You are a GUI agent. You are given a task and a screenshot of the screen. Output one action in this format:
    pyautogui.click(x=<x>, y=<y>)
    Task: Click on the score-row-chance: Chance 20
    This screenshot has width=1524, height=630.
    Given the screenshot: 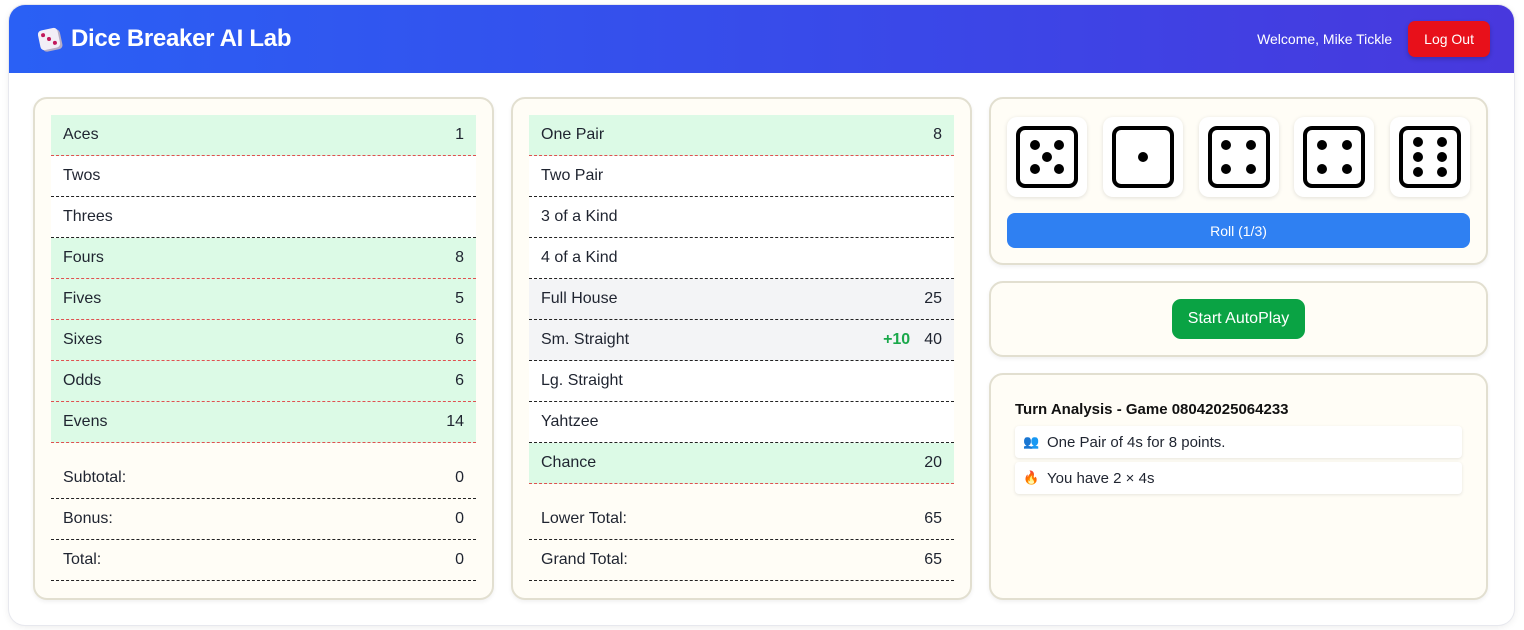 What is the action you would take?
    pyautogui.click(x=741, y=463)
    